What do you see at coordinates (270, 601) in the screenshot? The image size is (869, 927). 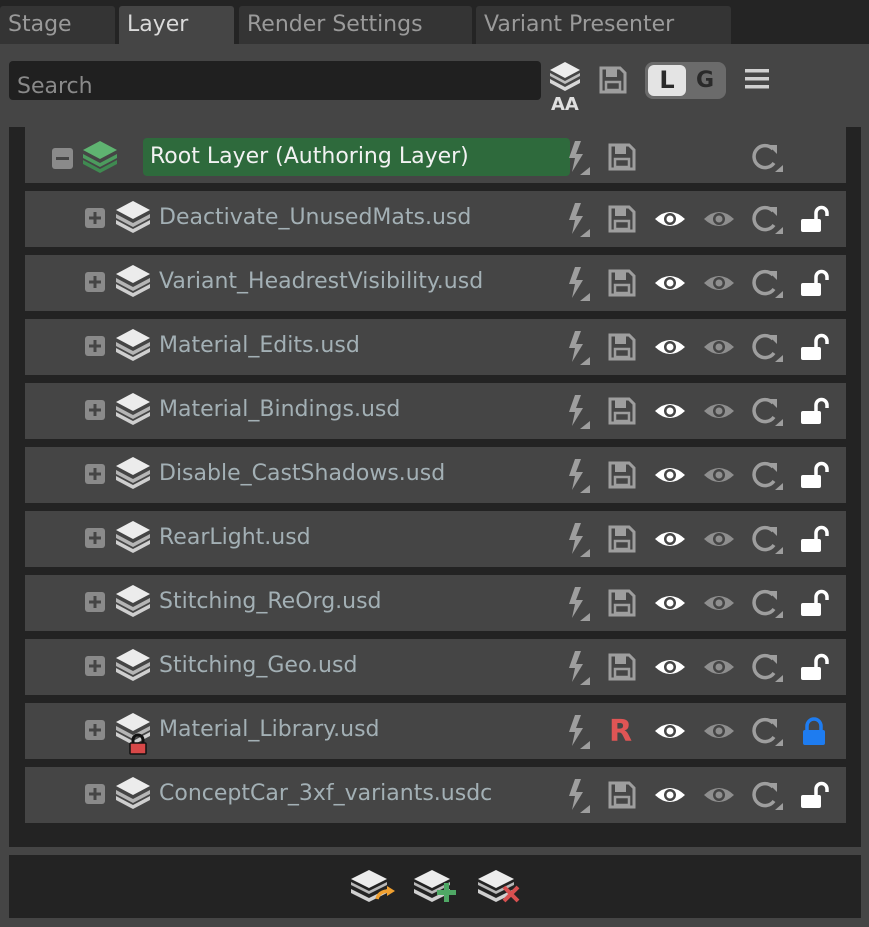 I see `layer-name: Stitching_ReOrg.usd` at bounding box center [270, 601].